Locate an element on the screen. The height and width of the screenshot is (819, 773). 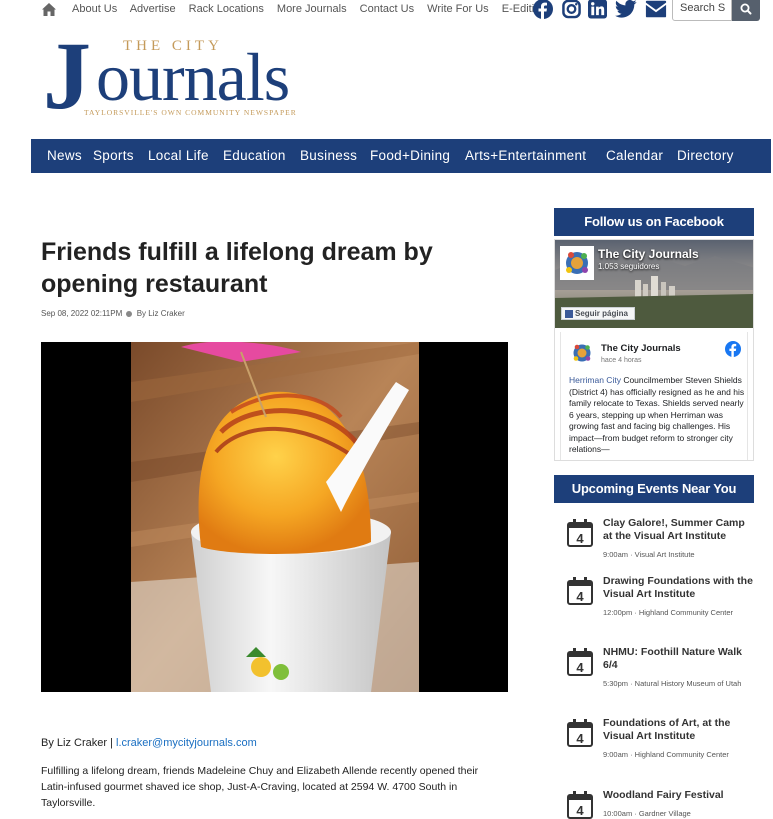
nav-directory: Directory is located at coordinates (705, 155).